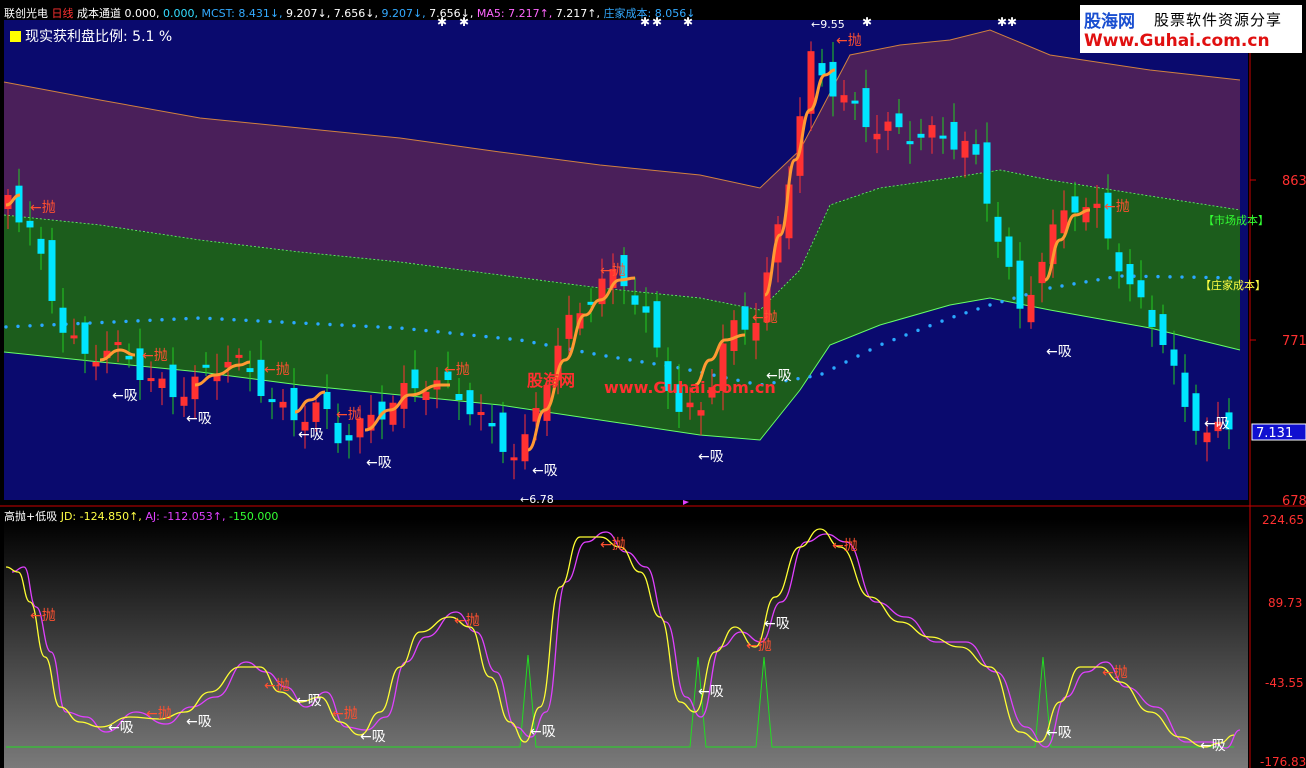 The height and width of the screenshot is (768, 1306). I want to click on sub-axis-label: -43.55, so click(1284, 683).